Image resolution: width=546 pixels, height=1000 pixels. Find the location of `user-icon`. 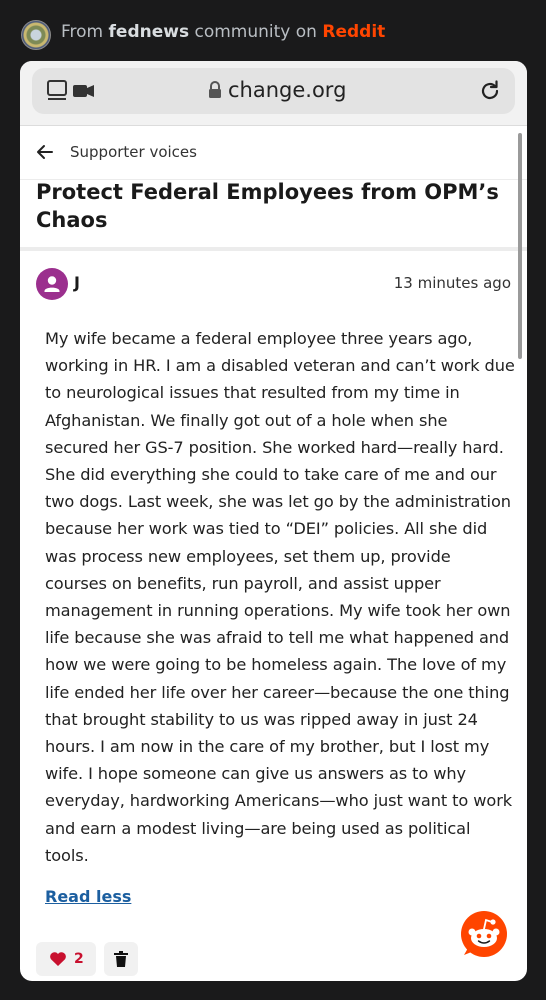

user-icon is located at coordinates (52, 284).